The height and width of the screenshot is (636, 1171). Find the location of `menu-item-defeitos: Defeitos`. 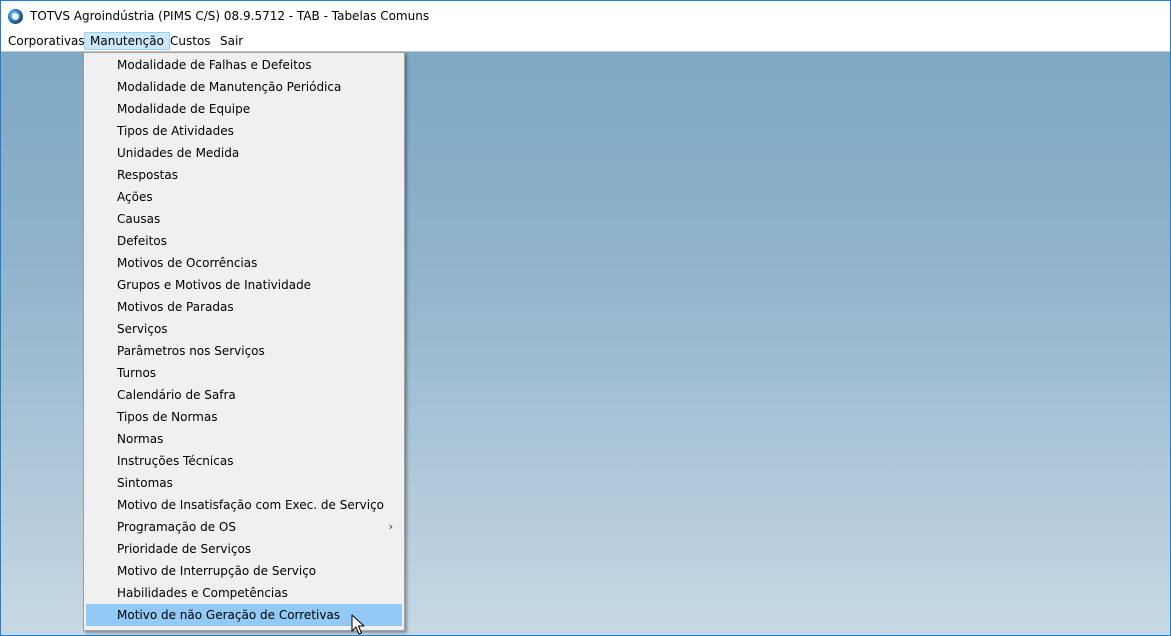

menu-item-defeitos: Defeitos is located at coordinates (244, 241).